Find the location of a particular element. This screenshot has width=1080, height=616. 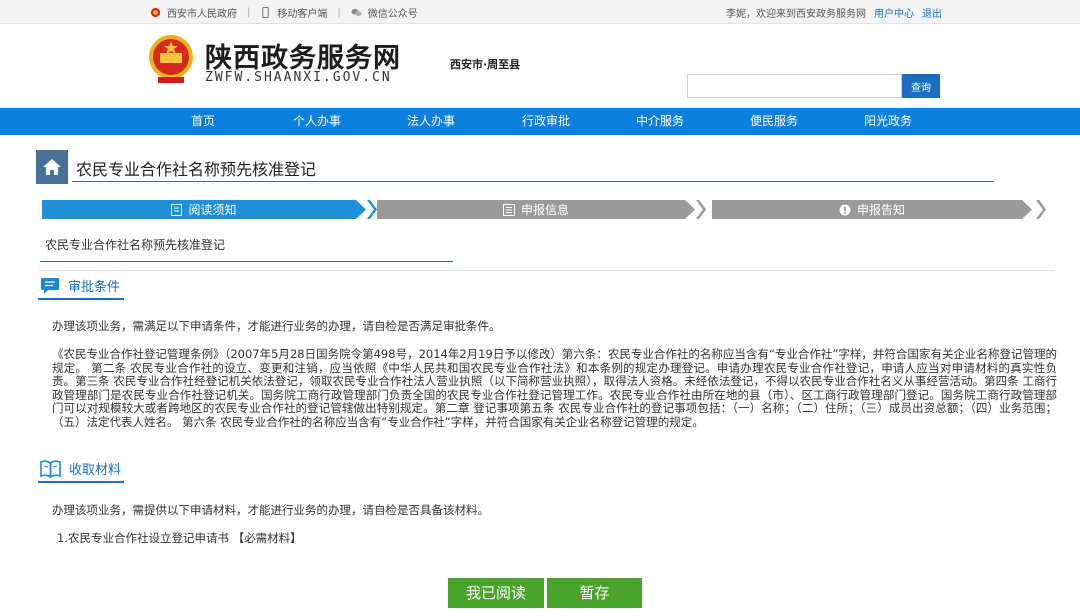

read-confirm-button: 我已阅读 is located at coordinates (496, 593).